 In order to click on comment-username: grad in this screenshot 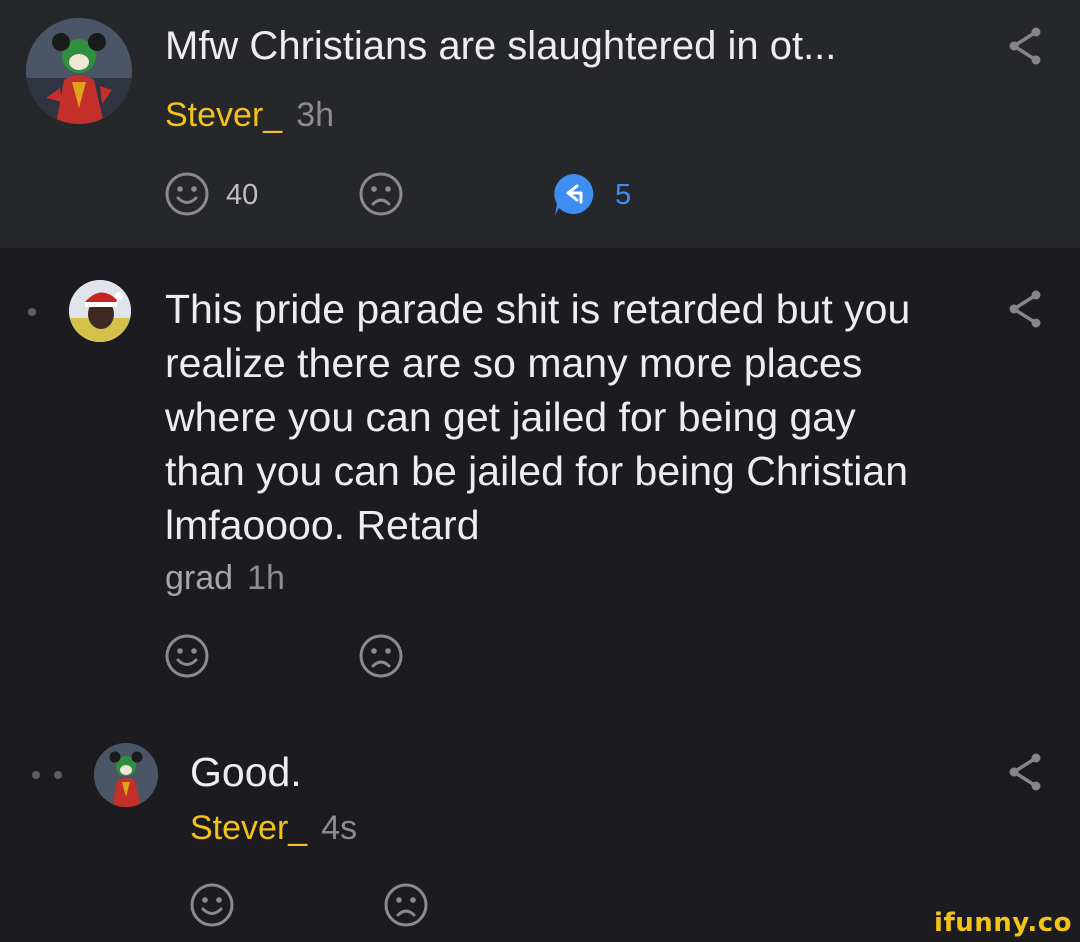, I will do `click(199, 578)`.